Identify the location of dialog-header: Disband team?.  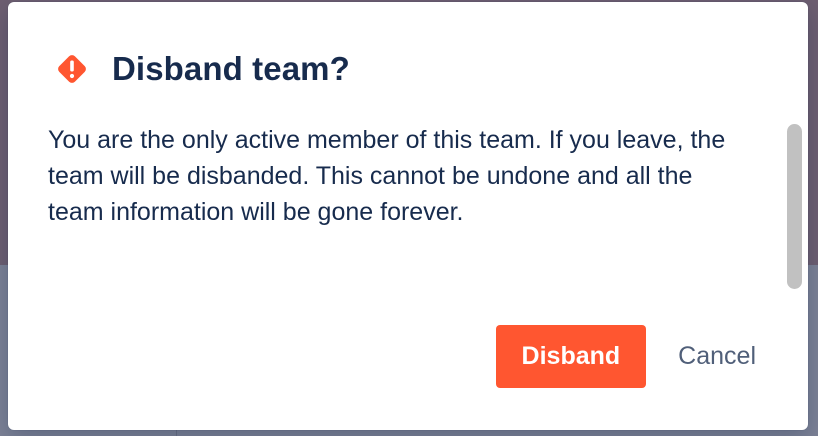
(201, 69).